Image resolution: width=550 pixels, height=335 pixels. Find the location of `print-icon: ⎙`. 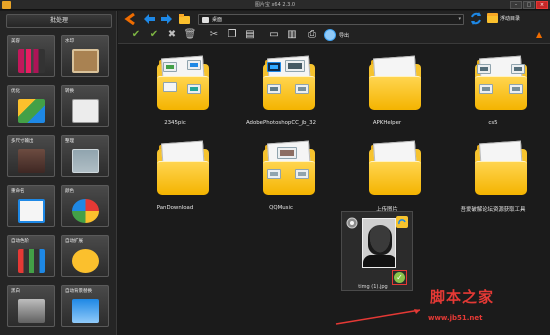

print-icon: ⎙ is located at coordinates (312, 35).